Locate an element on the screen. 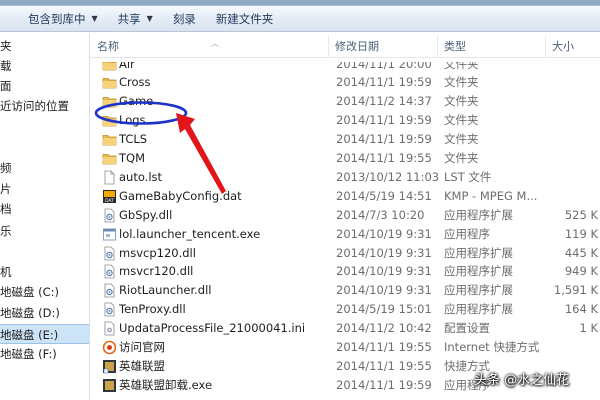  new-folder-button: 新建文件夹 is located at coordinates (245, 19).